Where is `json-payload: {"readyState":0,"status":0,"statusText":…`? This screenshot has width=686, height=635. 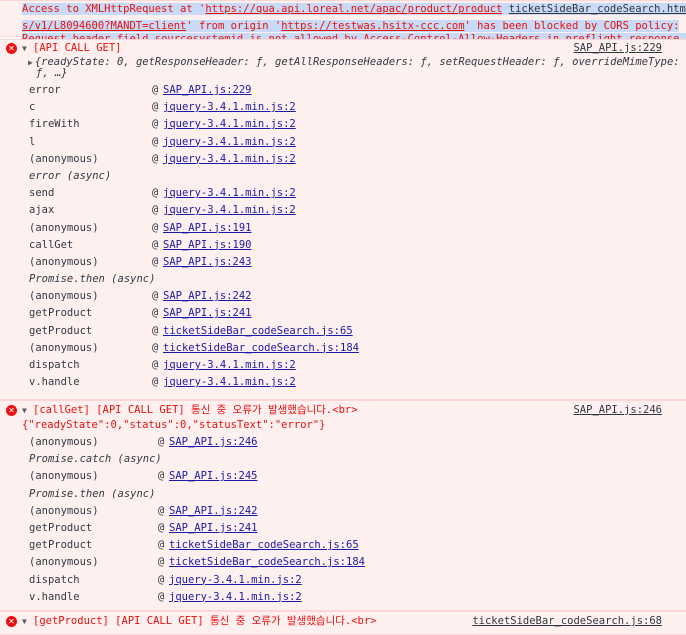
json-payload: {"readyState":0,"status":0,"statusText":… is located at coordinates (174, 425).